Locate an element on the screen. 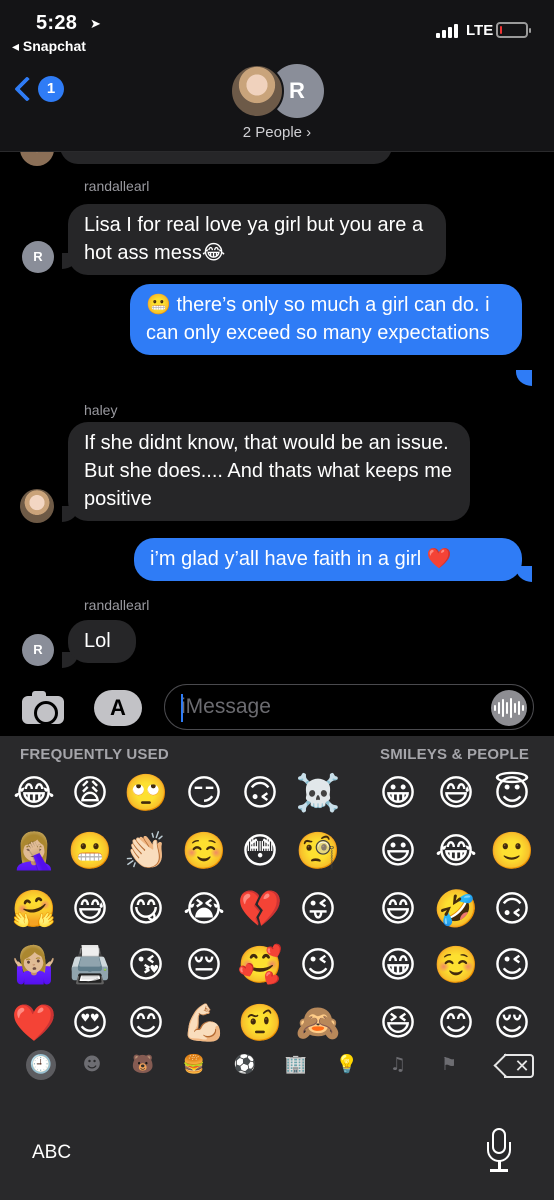 This screenshot has height=1200, width=554. microphone-icon is located at coordinates (499, 1152).